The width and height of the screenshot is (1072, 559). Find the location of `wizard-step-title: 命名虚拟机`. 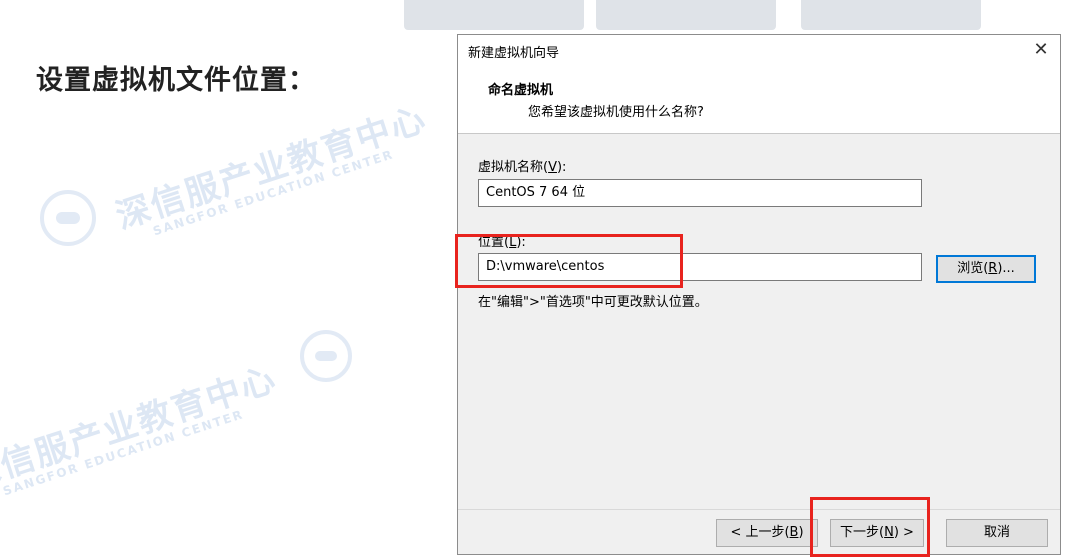

wizard-step-title: 命名虚拟机 is located at coordinates (521, 90).